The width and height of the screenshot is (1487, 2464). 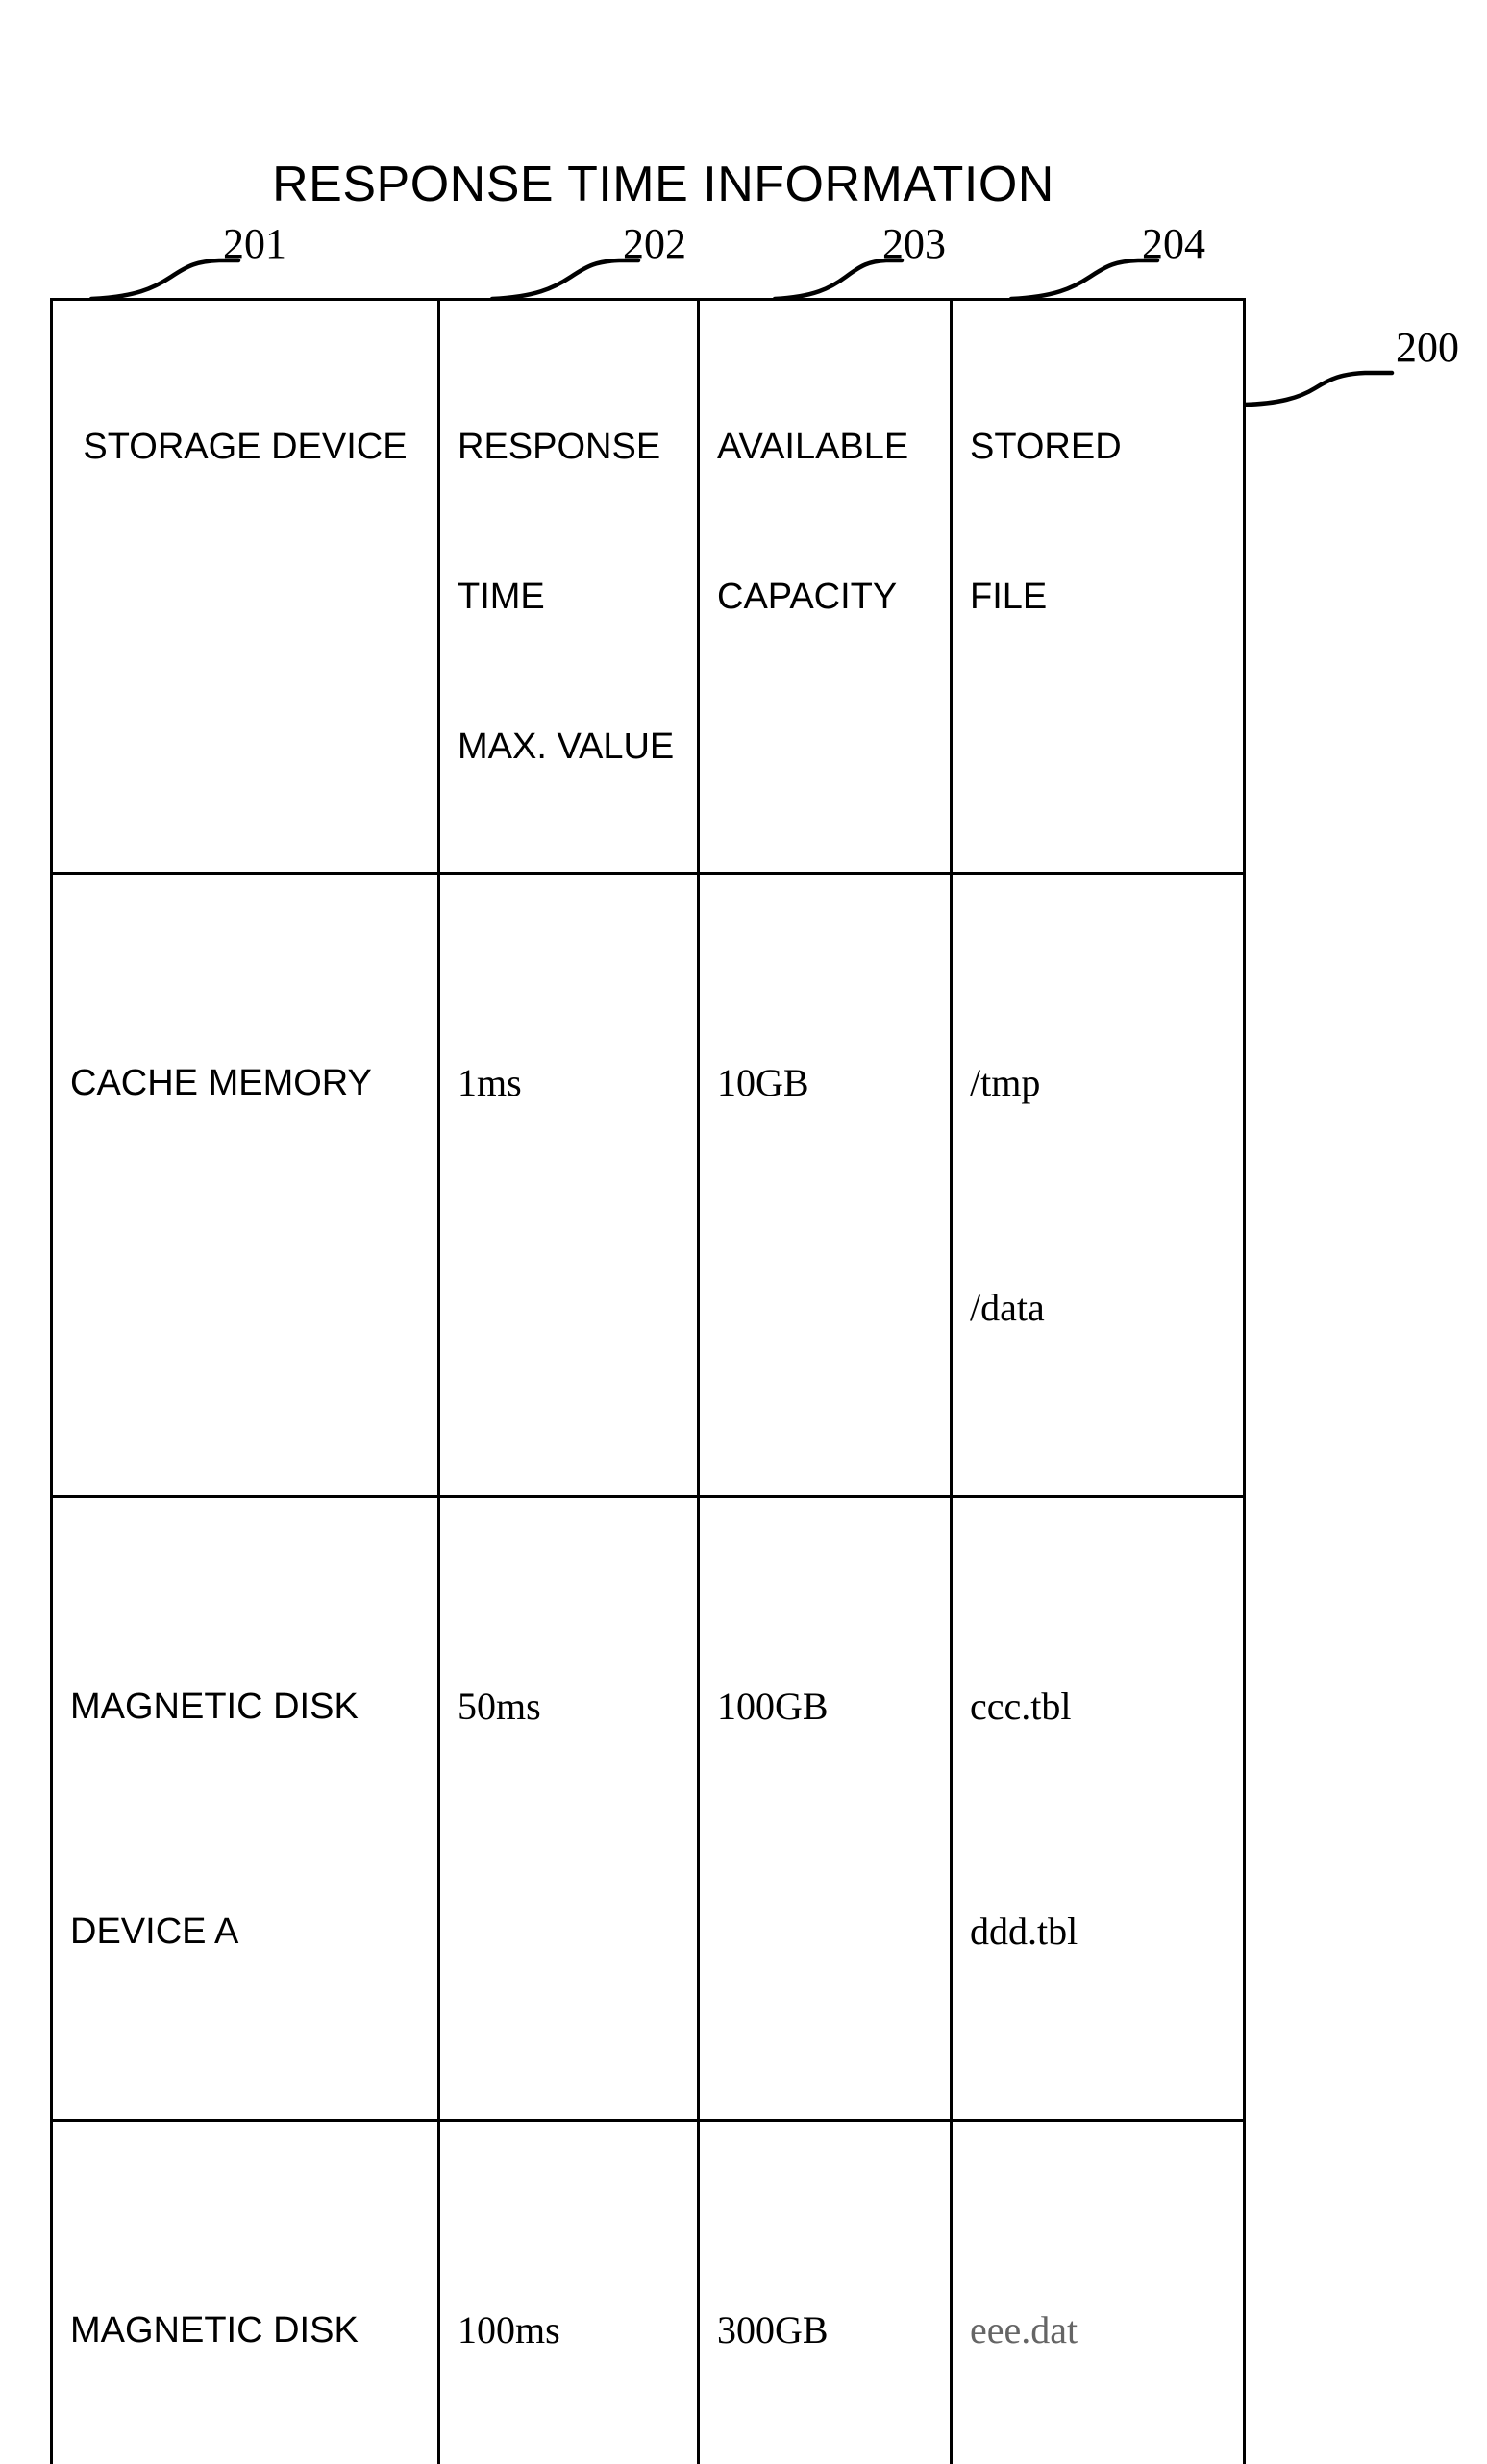 I want to click on header-cell-available-capacity: AVAILABLE CAPACITY, so click(x=825, y=587).